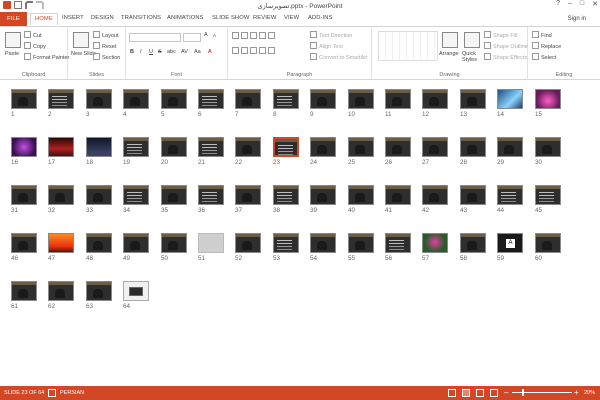 This screenshot has height=400, width=600. I want to click on underline-button: U, so click(151, 52).